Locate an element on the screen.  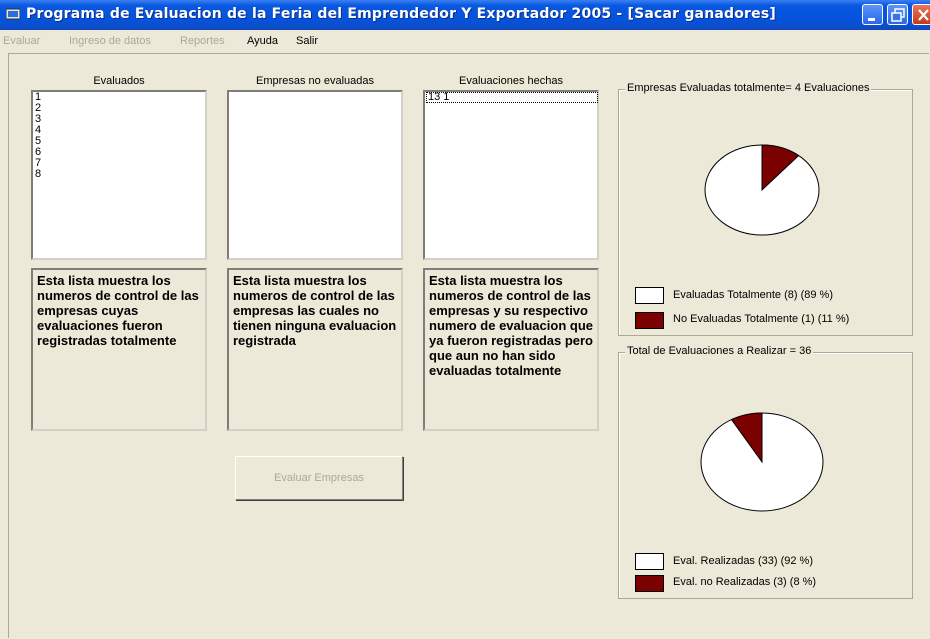
list-item: 2 is located at coordinates (119, 108).